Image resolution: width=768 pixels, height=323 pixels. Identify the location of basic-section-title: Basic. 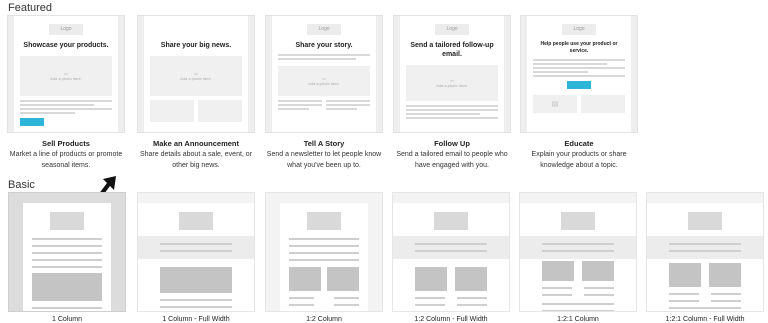
(21, 185).